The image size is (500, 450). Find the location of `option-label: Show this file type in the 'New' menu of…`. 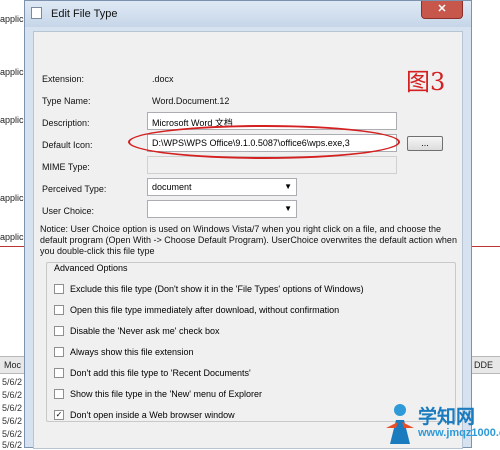

option-label: Show this file type in the 'New' menu of… is located at coordinates (166, 394).